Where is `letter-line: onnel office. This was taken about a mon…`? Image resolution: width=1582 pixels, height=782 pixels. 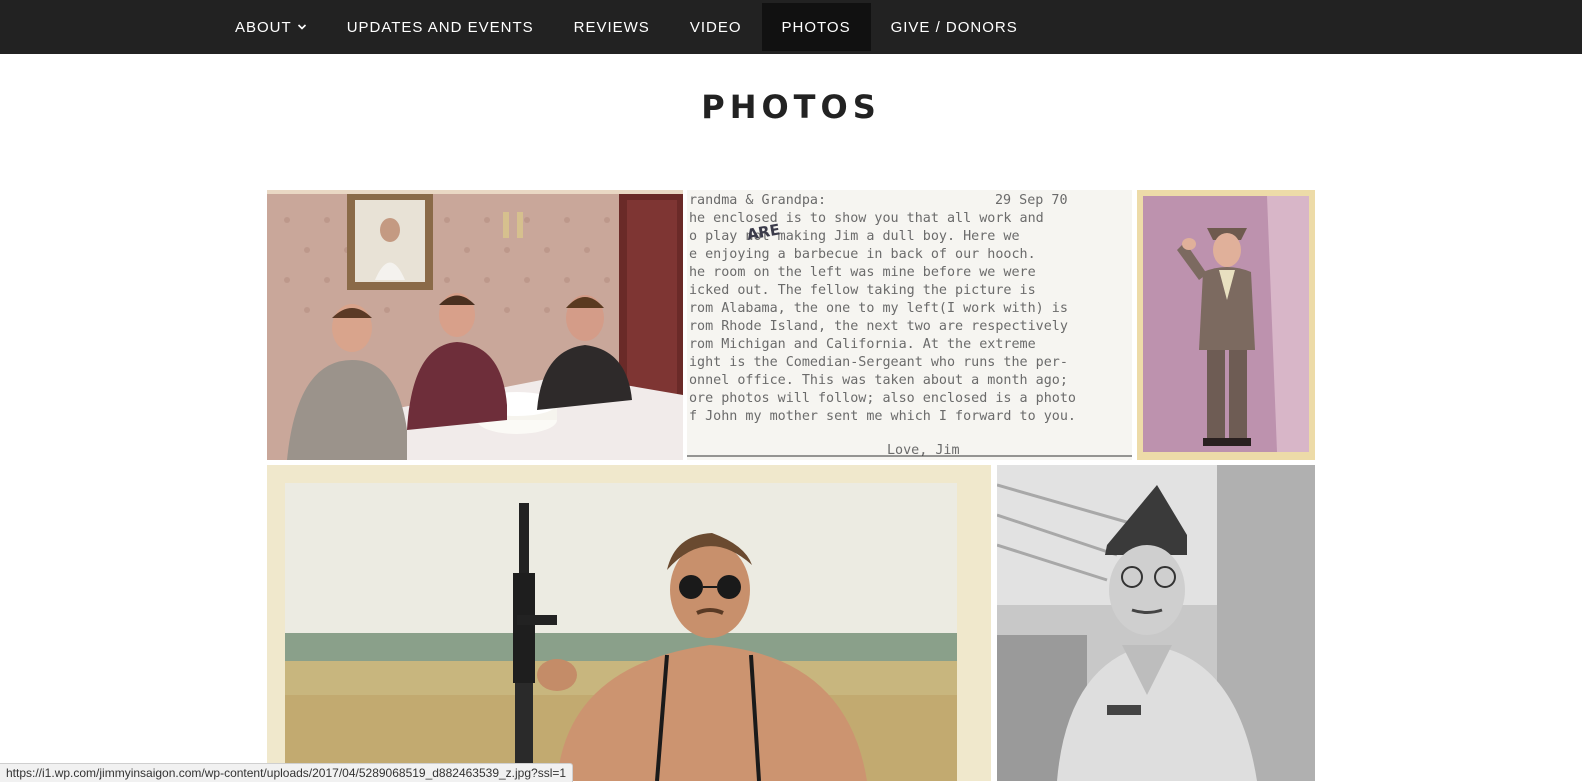
letter-line: onnel office. This was taken about a mon… is located at coordinates (878, 380).